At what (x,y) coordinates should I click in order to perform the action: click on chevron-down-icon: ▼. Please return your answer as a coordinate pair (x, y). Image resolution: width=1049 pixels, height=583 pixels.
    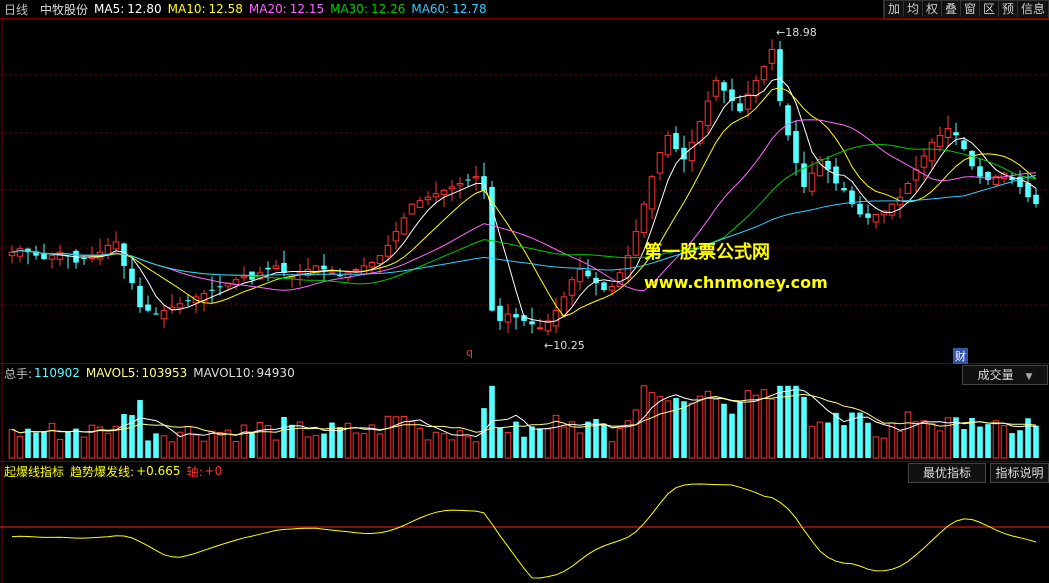
    Looking at the image, I should click on (1029, 377).